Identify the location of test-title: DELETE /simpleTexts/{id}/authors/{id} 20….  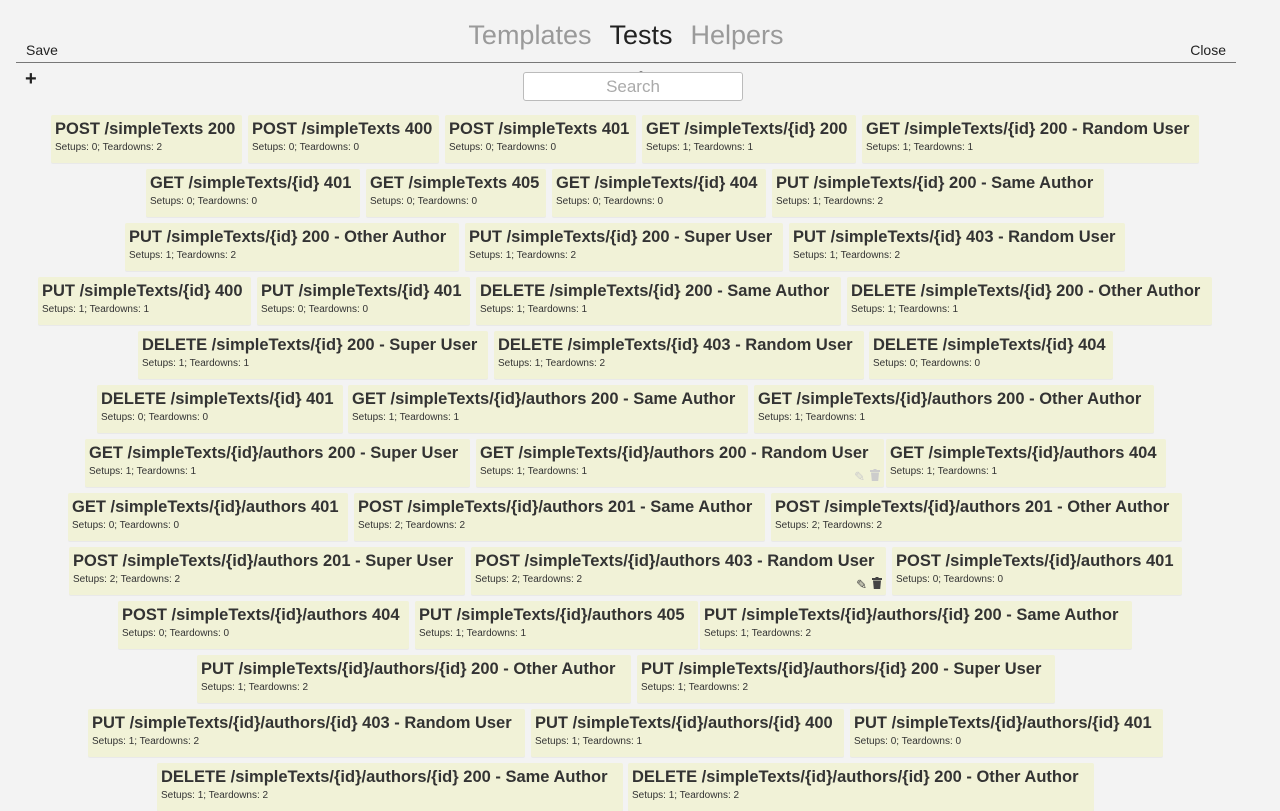
(855, 777).